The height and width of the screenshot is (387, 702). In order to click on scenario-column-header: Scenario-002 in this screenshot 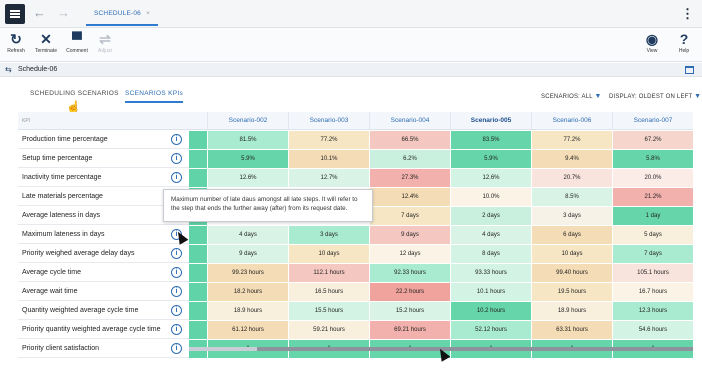, I will do `click(247, 121)`.